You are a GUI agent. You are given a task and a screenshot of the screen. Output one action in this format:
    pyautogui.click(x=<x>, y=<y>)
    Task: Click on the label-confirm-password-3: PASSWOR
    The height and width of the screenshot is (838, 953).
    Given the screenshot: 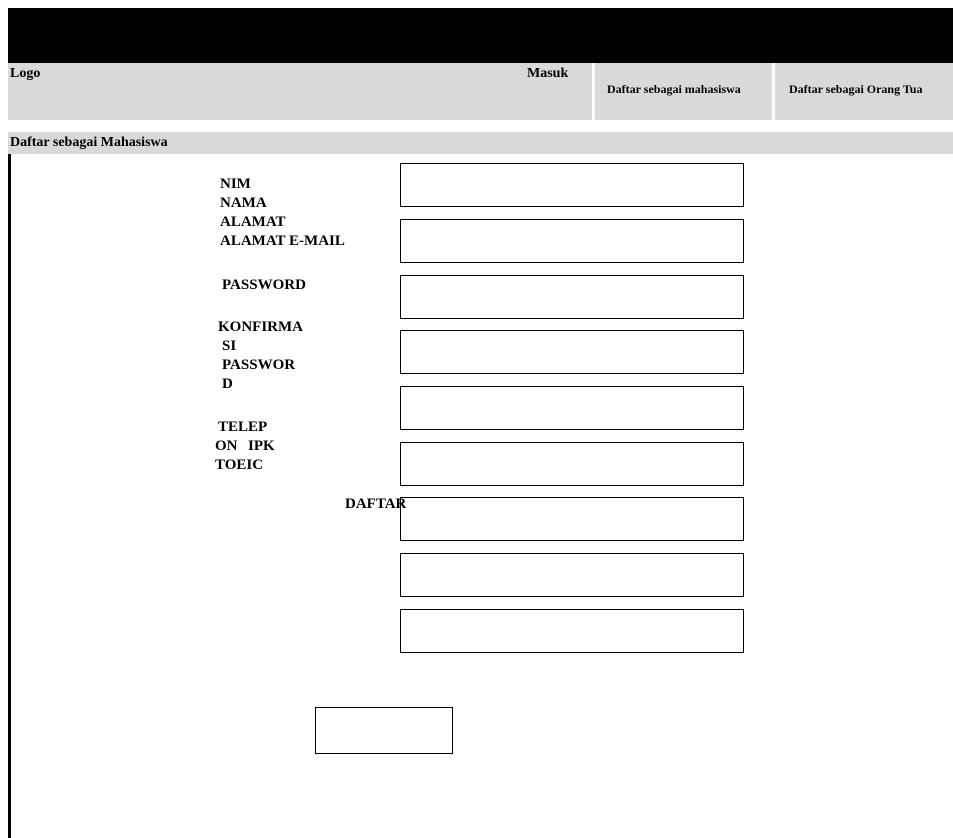 What is the action you would take?
    pyautogui.click(x=259, y=365)
    